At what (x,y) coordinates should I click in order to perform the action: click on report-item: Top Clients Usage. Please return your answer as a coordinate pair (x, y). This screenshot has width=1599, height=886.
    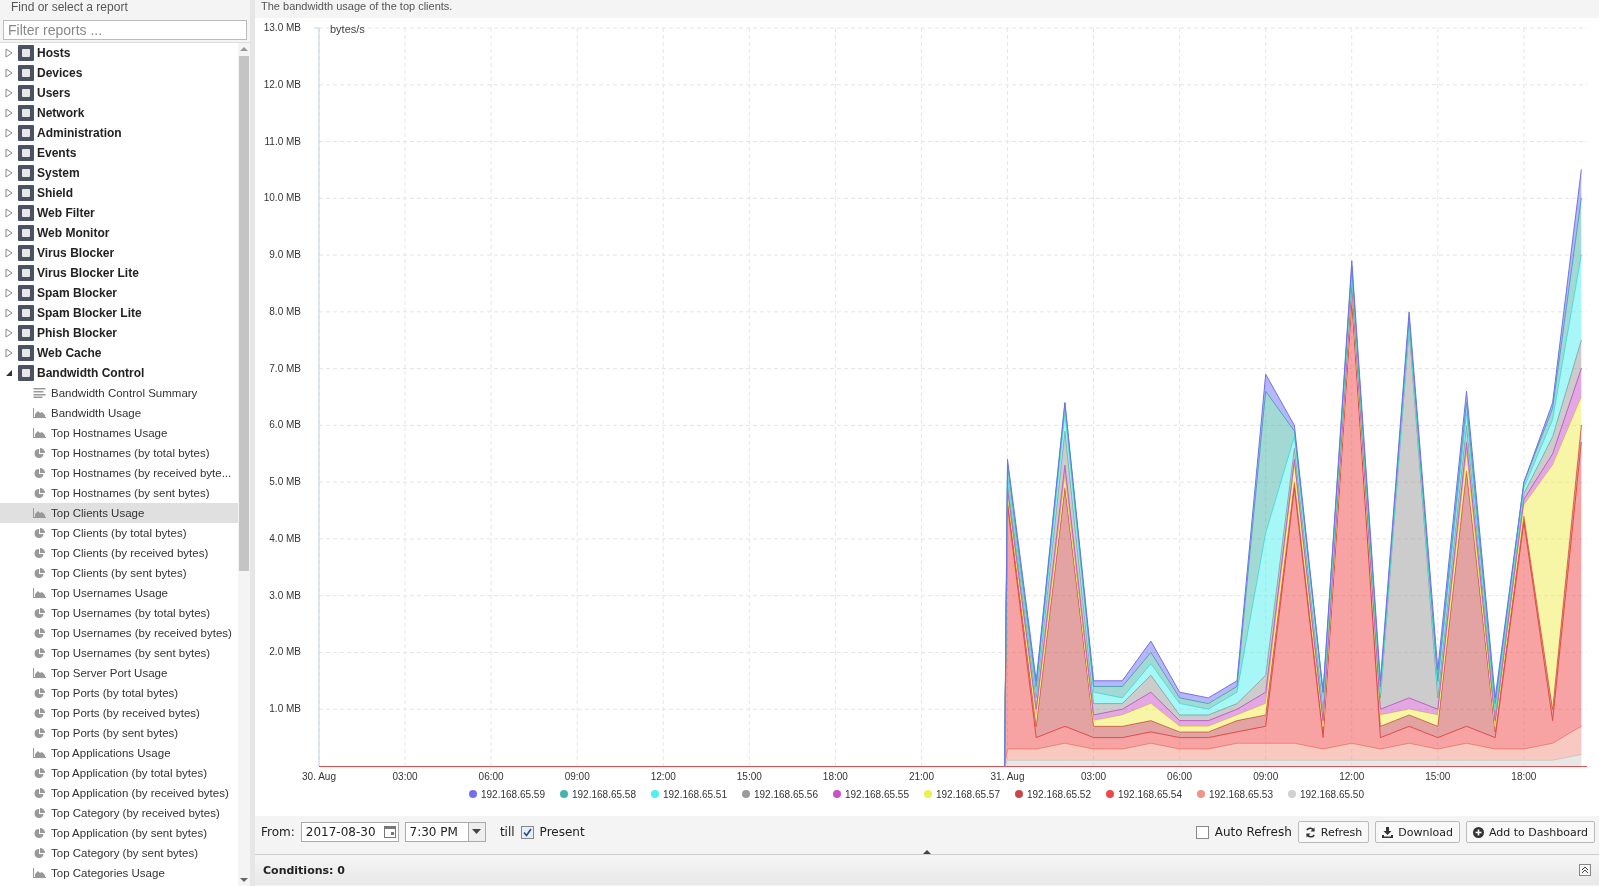
    Looking at the image, I should click on (119, 513).